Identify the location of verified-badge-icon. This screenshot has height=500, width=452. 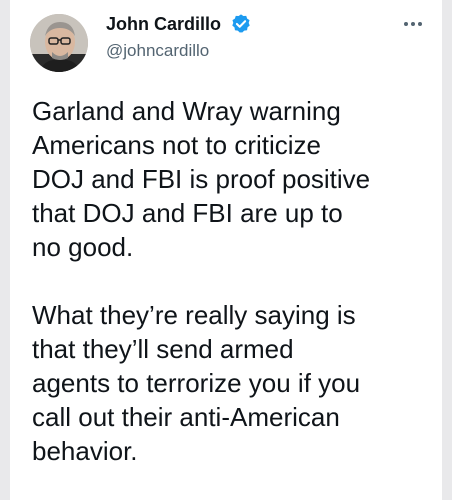
(241, 23).